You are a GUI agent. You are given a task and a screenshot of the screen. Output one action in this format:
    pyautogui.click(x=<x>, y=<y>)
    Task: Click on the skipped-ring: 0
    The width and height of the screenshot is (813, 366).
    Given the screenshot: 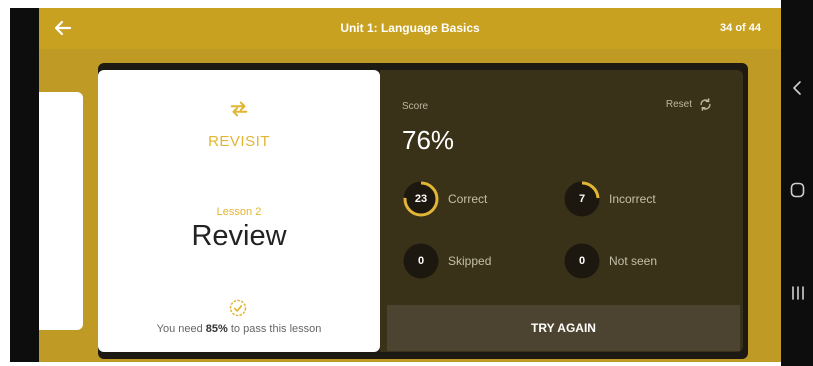 What is the action you would take?
    pyautogui.click(x=421, y=261)
    